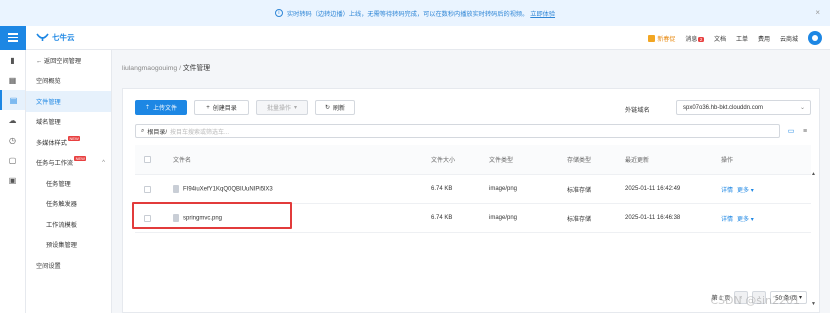 Image resolution: width=830 pixels, height=313 pixels. What do you see at coordinates (61, 205) in the screenshot?
I see `sidebar-item-label: 任务触发器` at bounding box center [61, 205].